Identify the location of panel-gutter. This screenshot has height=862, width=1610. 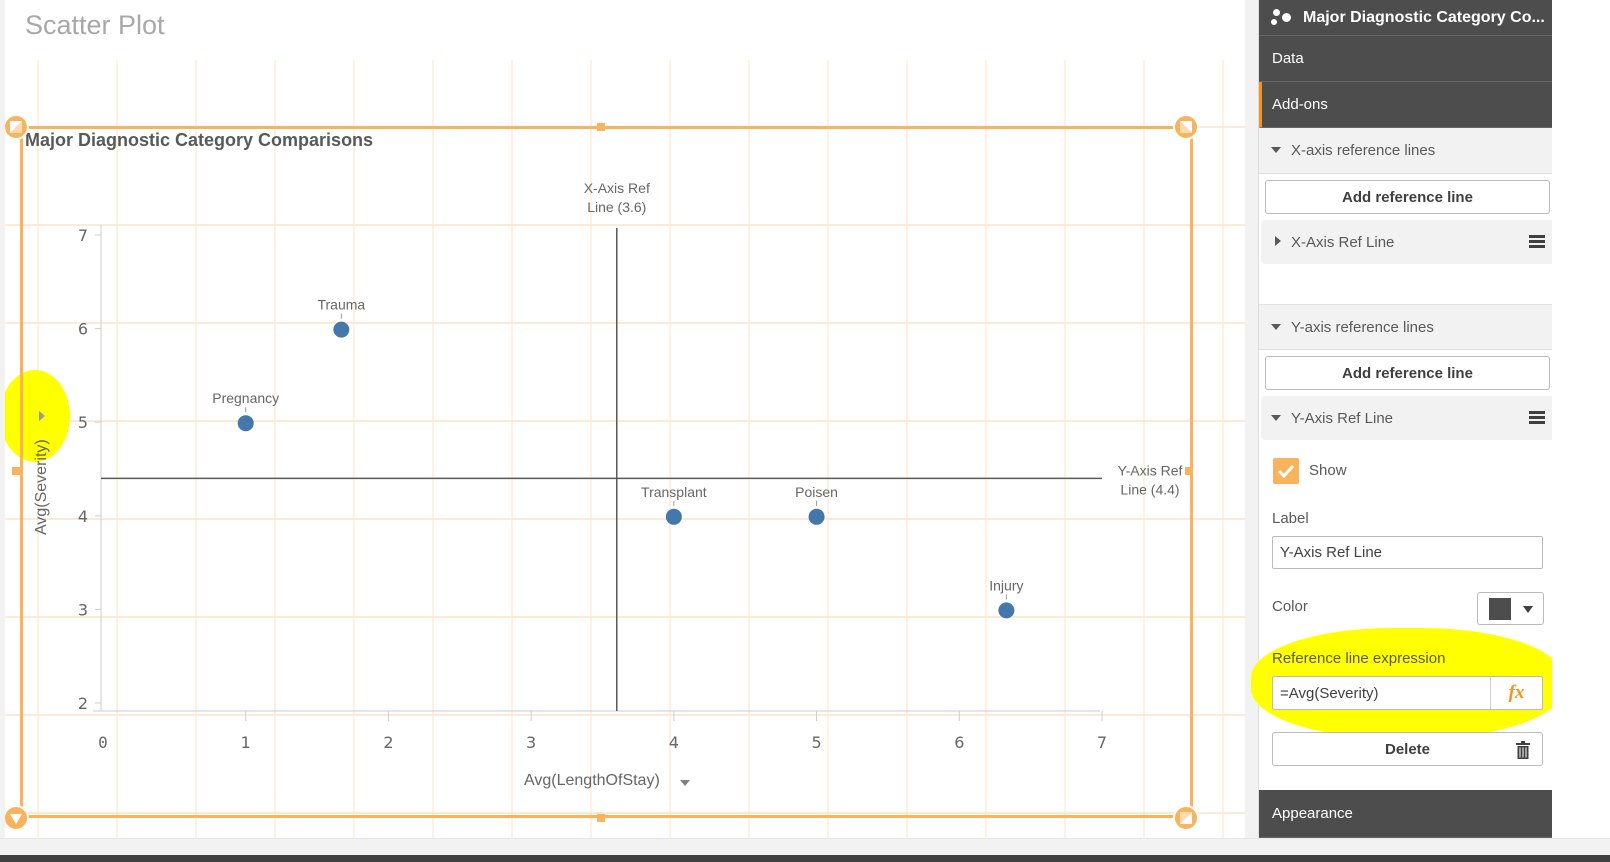
(1581, 419).